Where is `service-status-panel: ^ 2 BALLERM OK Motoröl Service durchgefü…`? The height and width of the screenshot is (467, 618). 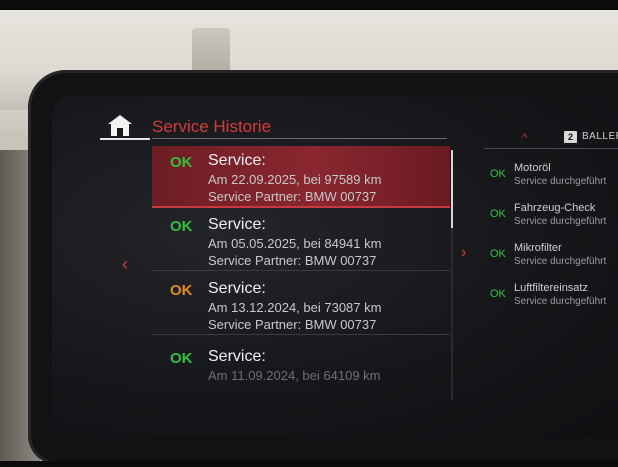
service-status-panel: ^ 2 BALLERM OK Motoröl Service durchgefü… is located at coordinates (548, 248).